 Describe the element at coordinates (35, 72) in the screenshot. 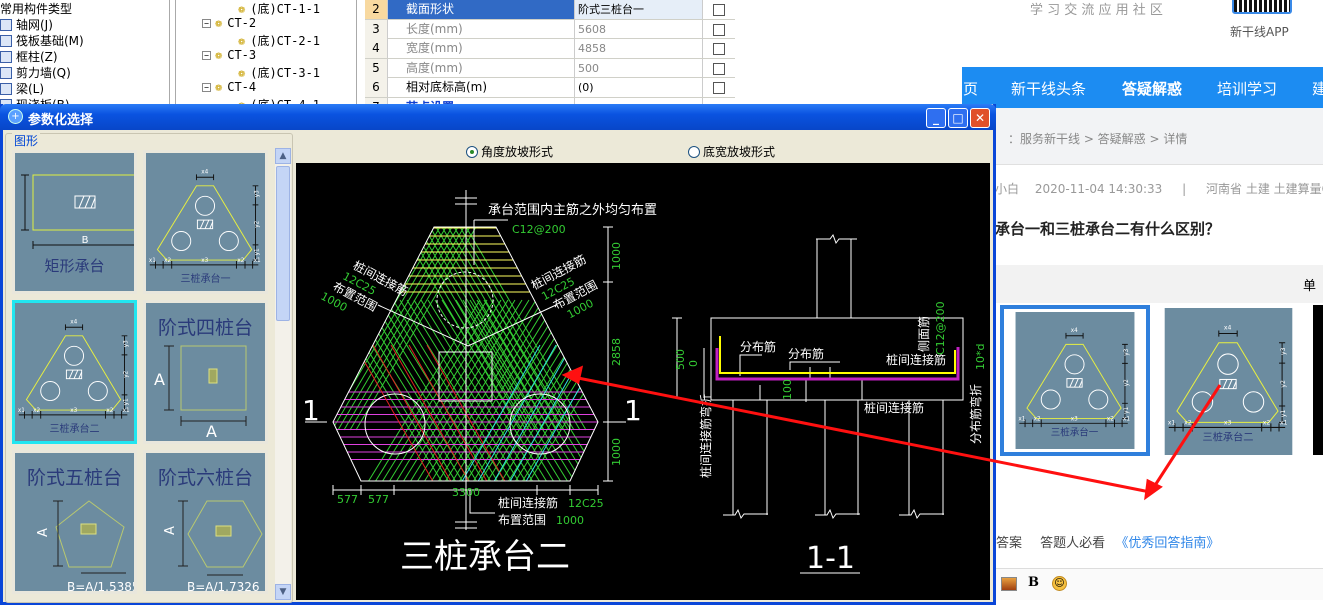

I see `component-item: 剪力墙(Q)` at that location.